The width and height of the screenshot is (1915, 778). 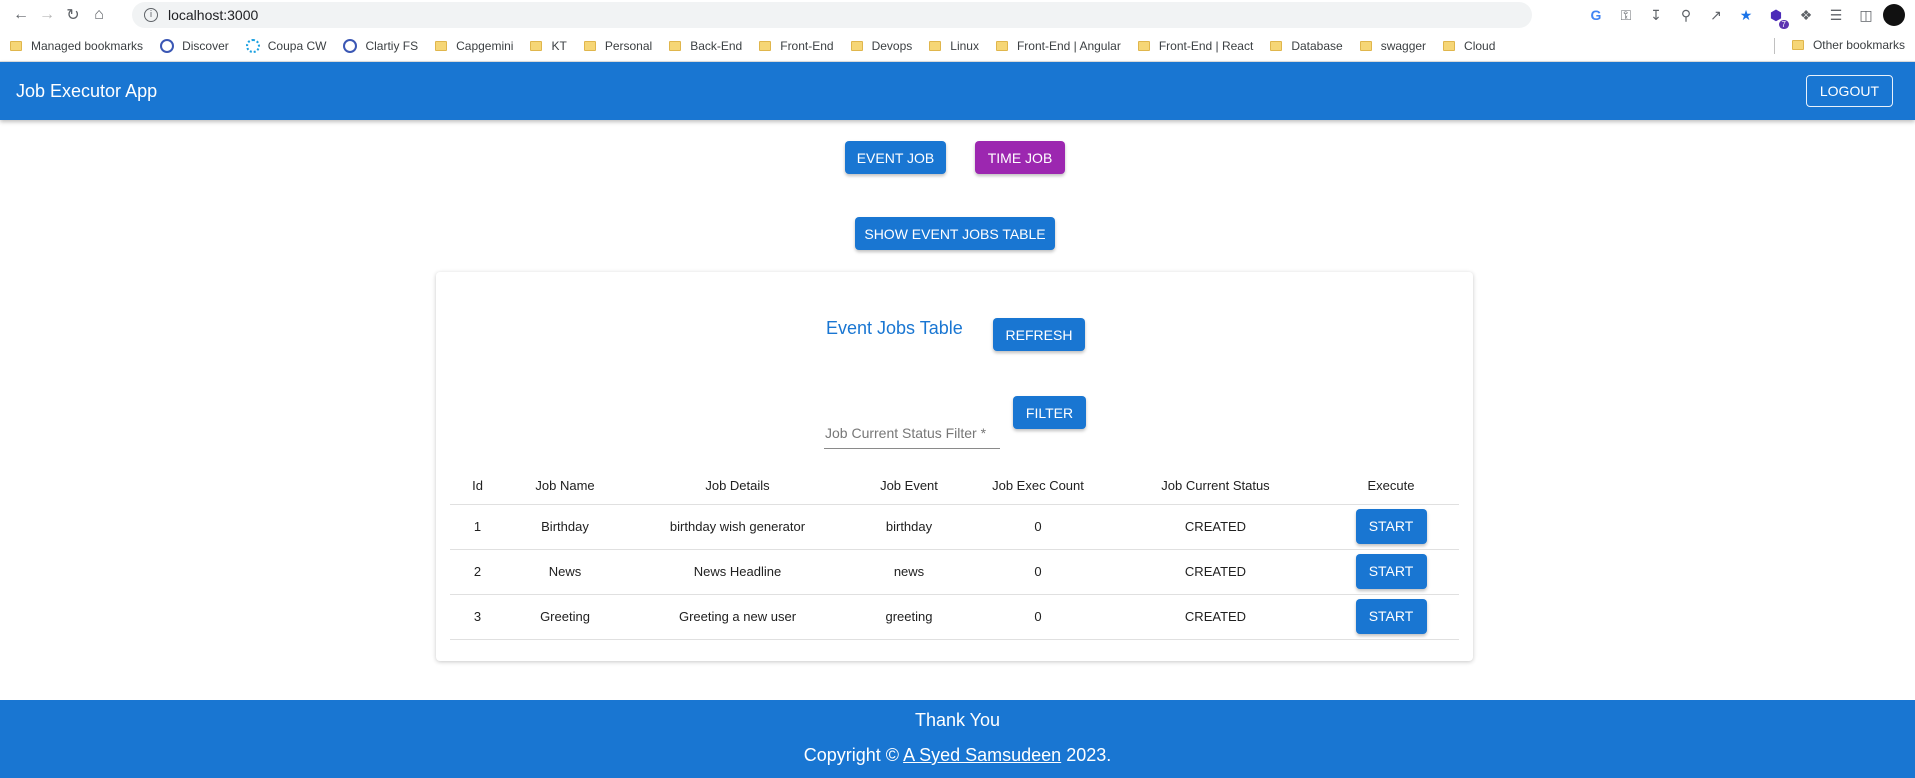 What do you see at coordinates (565, 572) in the screenshot?
I see `cell-job-name: News` at bounding box center [565, 572].